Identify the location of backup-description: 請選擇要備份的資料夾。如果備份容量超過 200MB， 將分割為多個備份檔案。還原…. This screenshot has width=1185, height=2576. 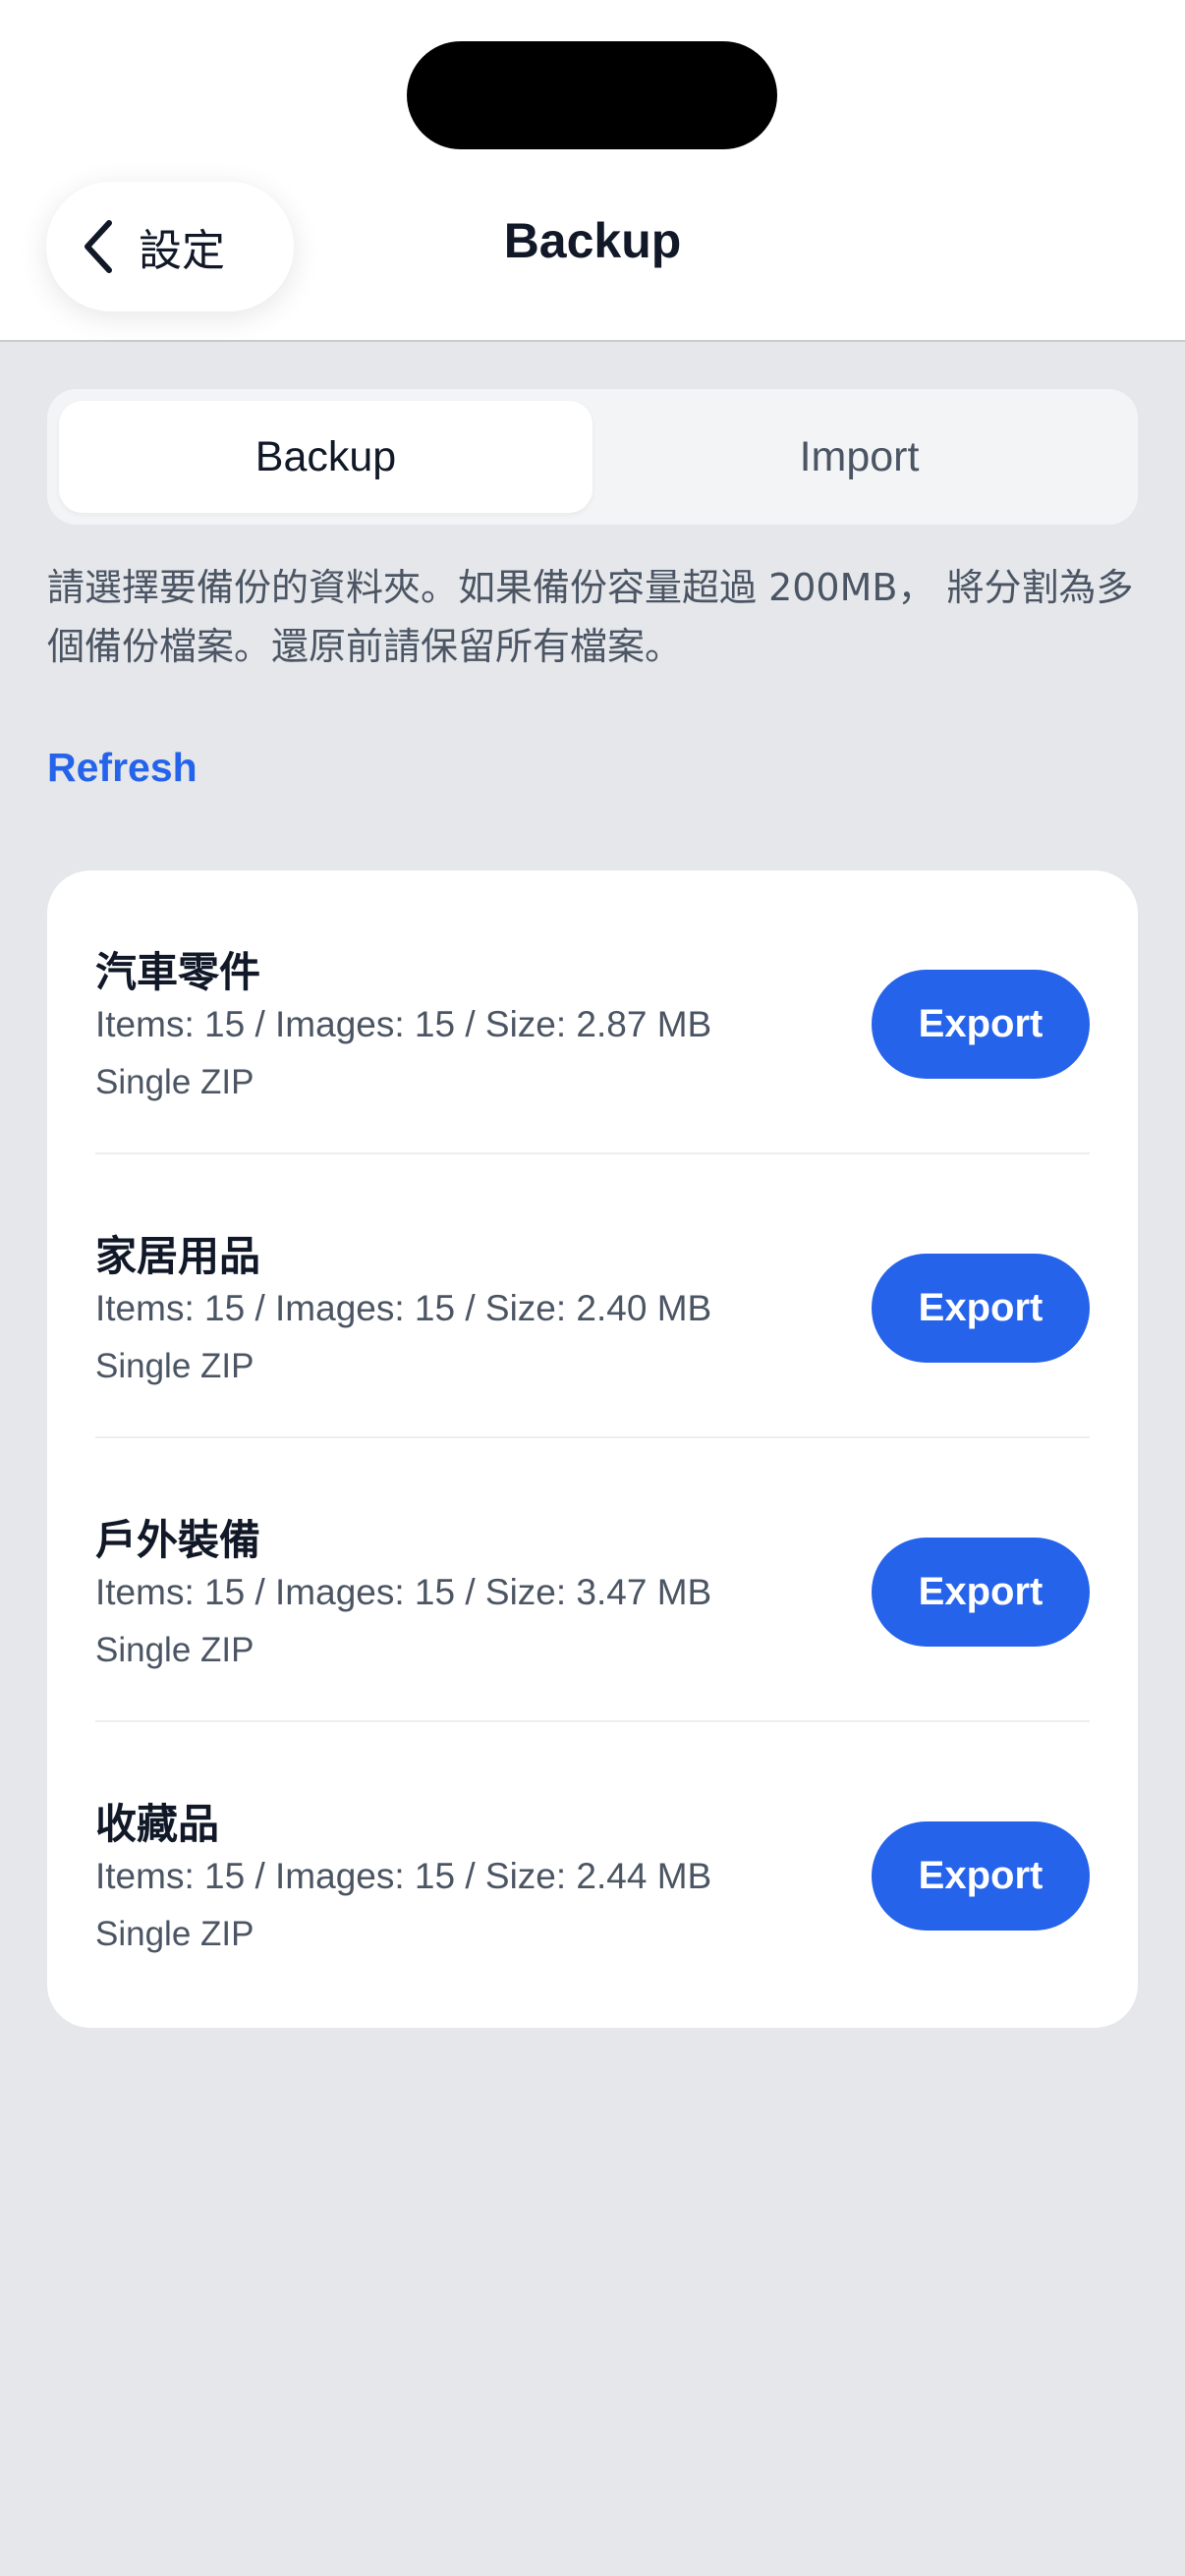
(591, 617).